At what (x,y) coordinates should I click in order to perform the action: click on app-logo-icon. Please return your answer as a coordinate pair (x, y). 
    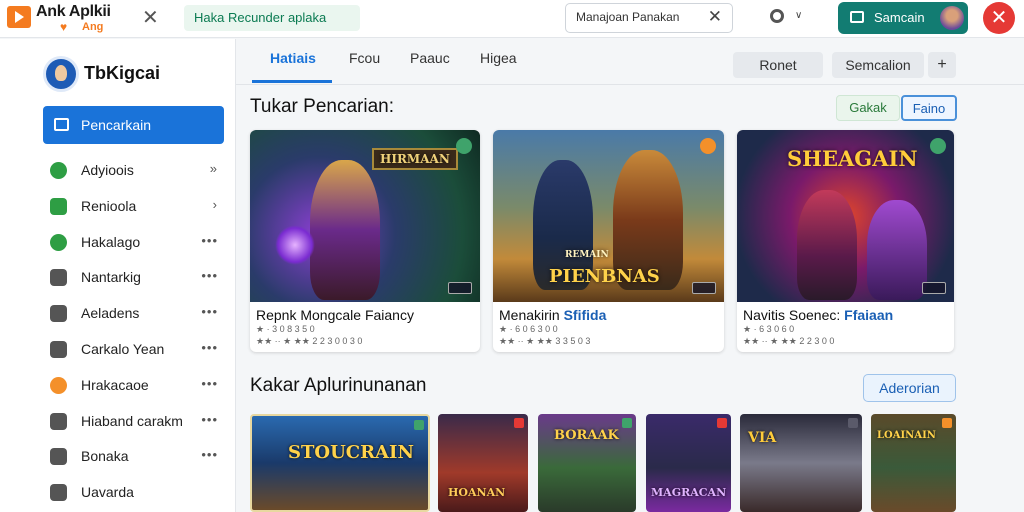
    Looking at the image, I should click on (19, 17).